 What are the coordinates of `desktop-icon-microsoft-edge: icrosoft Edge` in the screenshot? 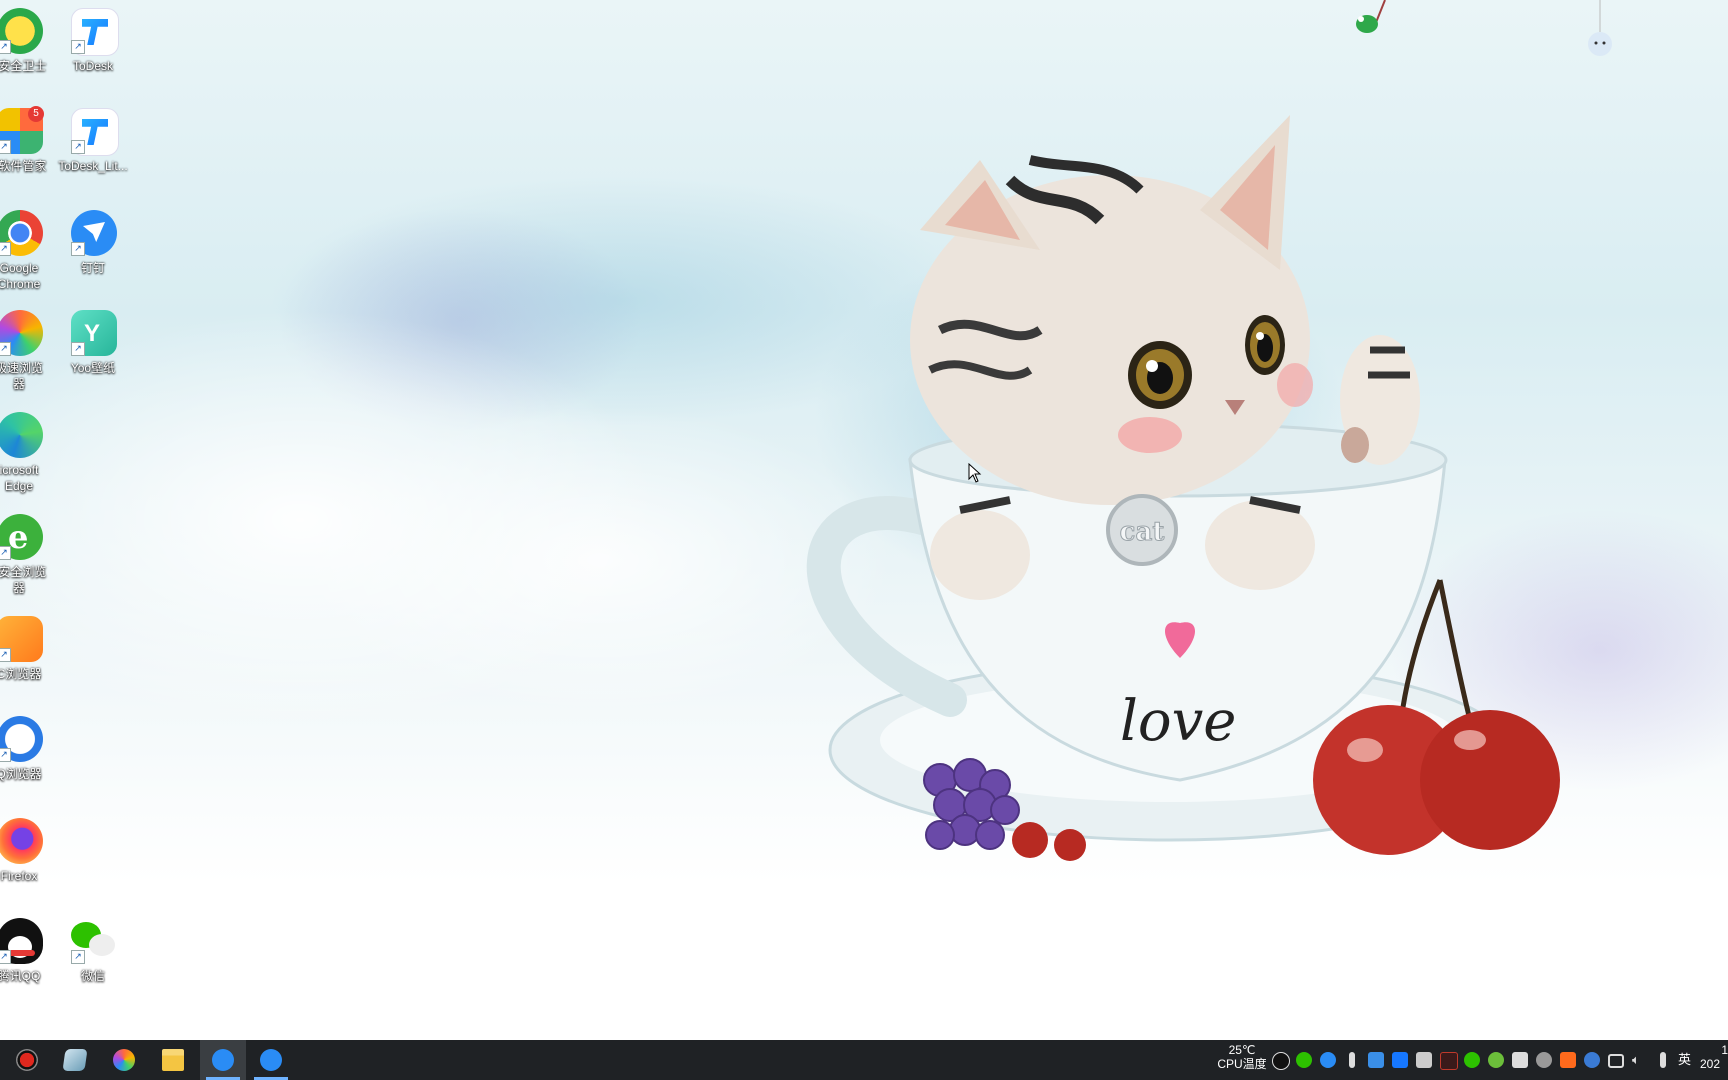 It's located at (30, 452).